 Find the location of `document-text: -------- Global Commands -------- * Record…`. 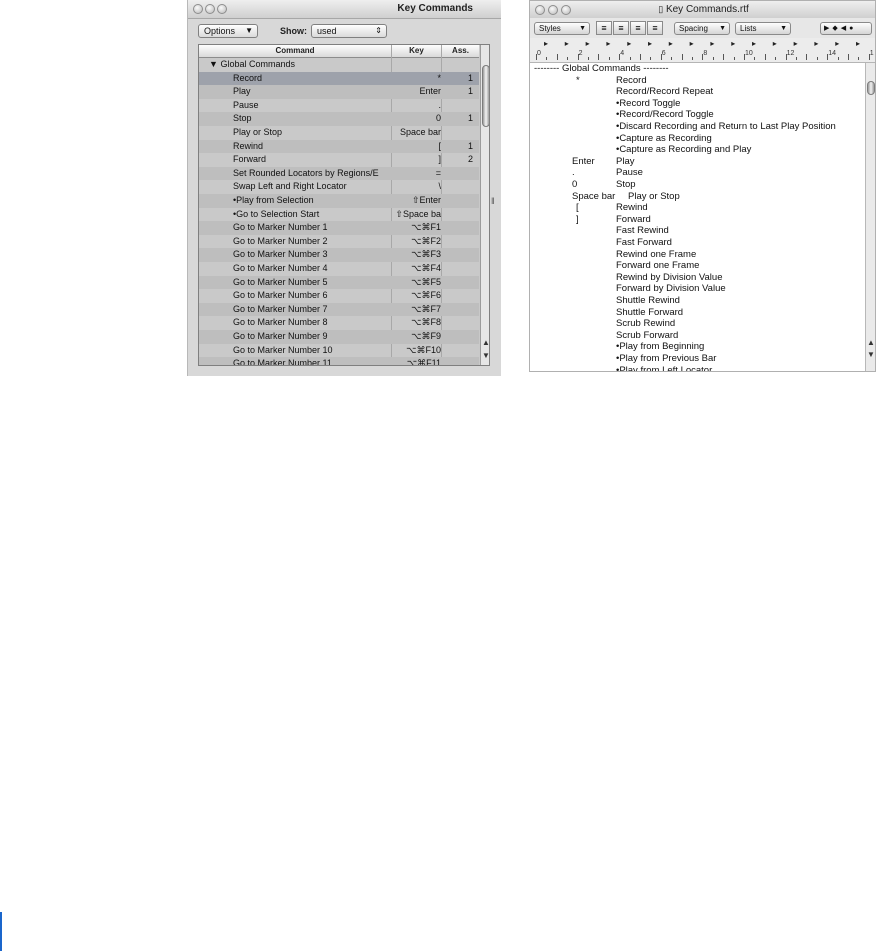

document-text: -------- Global Commands -------- * Record… is located at coordinates (700, 217).